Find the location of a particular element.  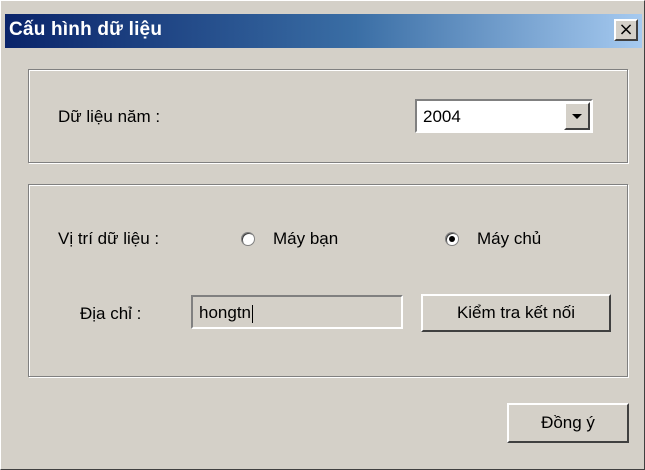

dropdown-button is located at coordinates (577, 116).